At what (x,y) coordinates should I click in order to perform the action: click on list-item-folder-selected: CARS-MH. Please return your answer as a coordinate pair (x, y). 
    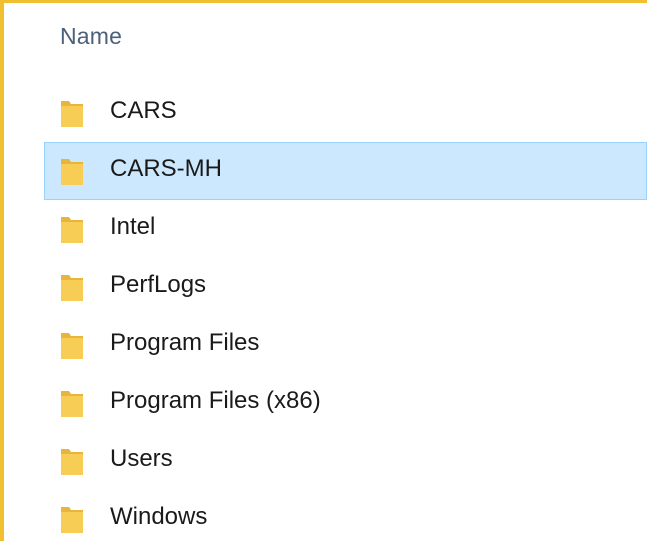
    Looking at the image, I should click on (345, 171).